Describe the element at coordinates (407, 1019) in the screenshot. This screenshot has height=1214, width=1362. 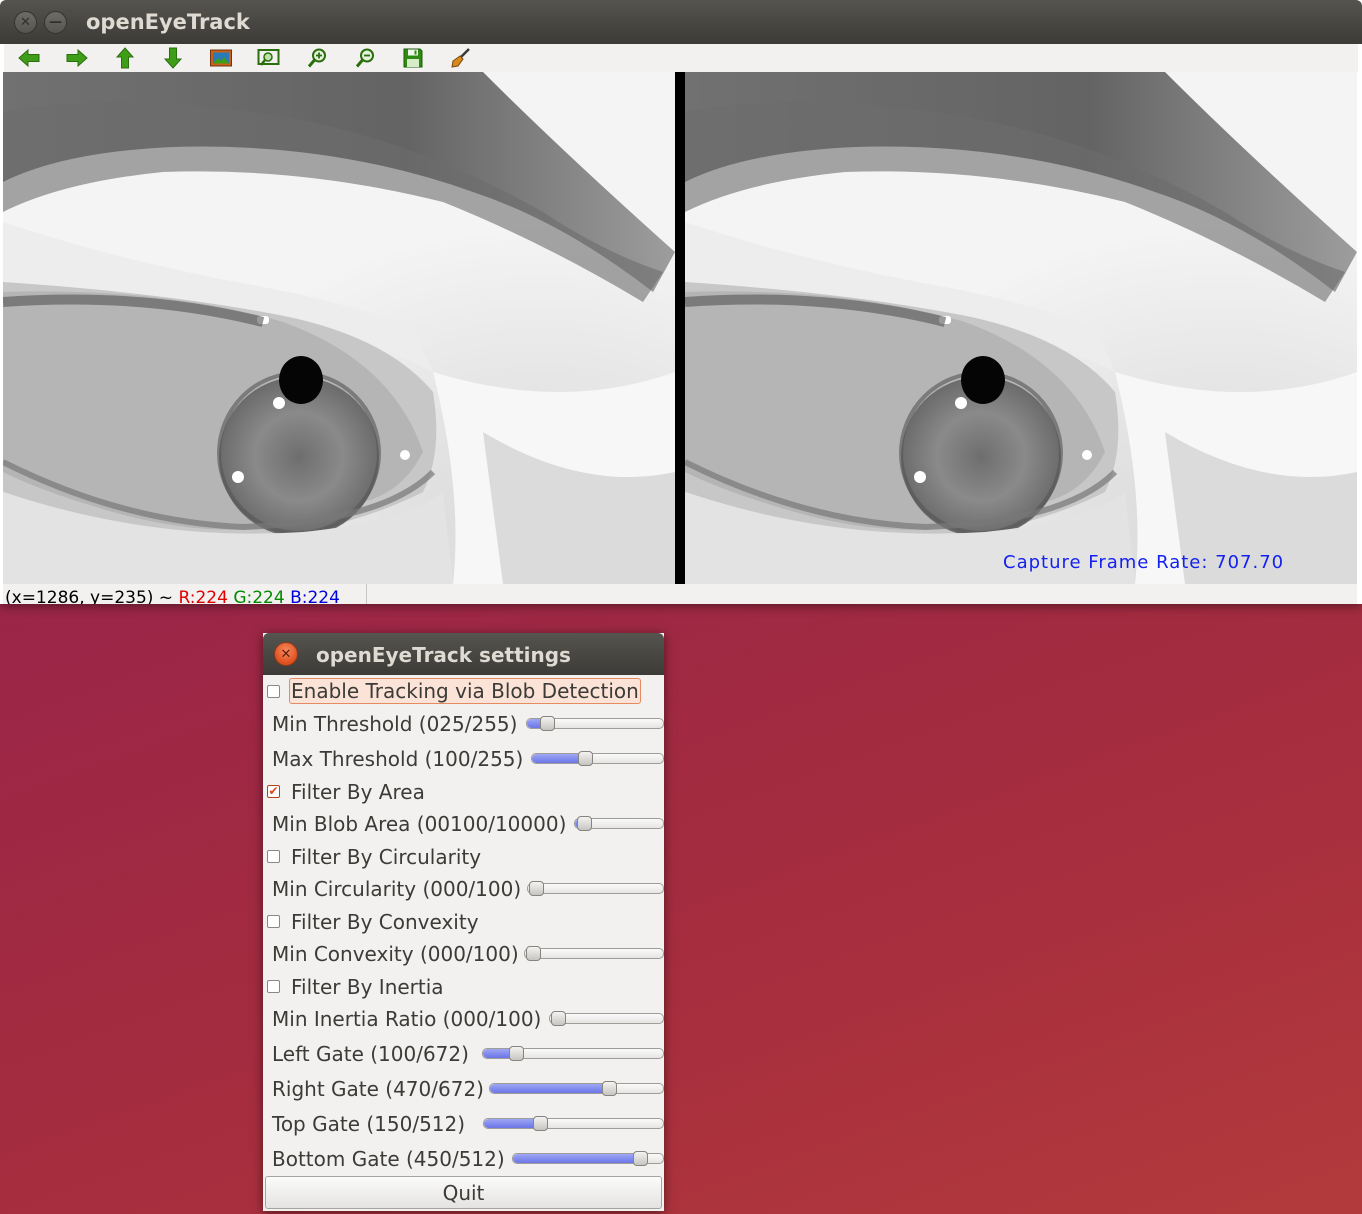
I see `slider-label: Min Inertia Ratio (000/100)` at that location.